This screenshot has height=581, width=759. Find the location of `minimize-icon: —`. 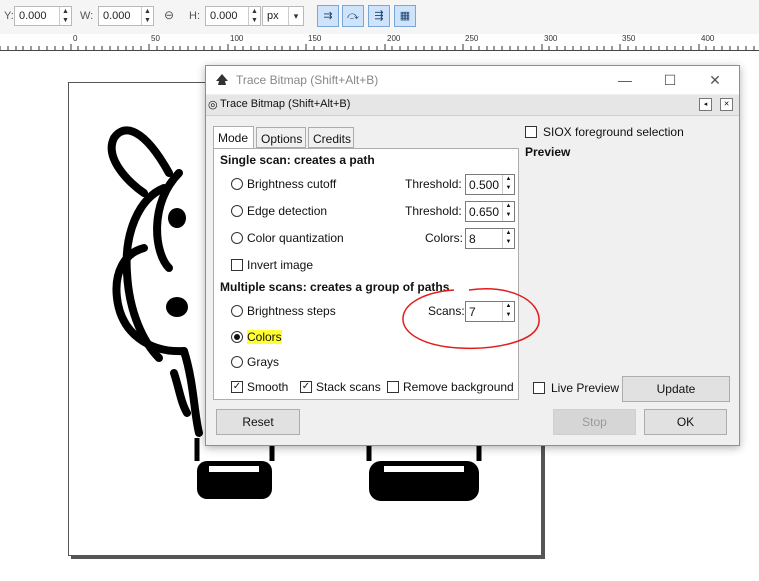

minimize-icon: — is located at coordinates (625, 80).